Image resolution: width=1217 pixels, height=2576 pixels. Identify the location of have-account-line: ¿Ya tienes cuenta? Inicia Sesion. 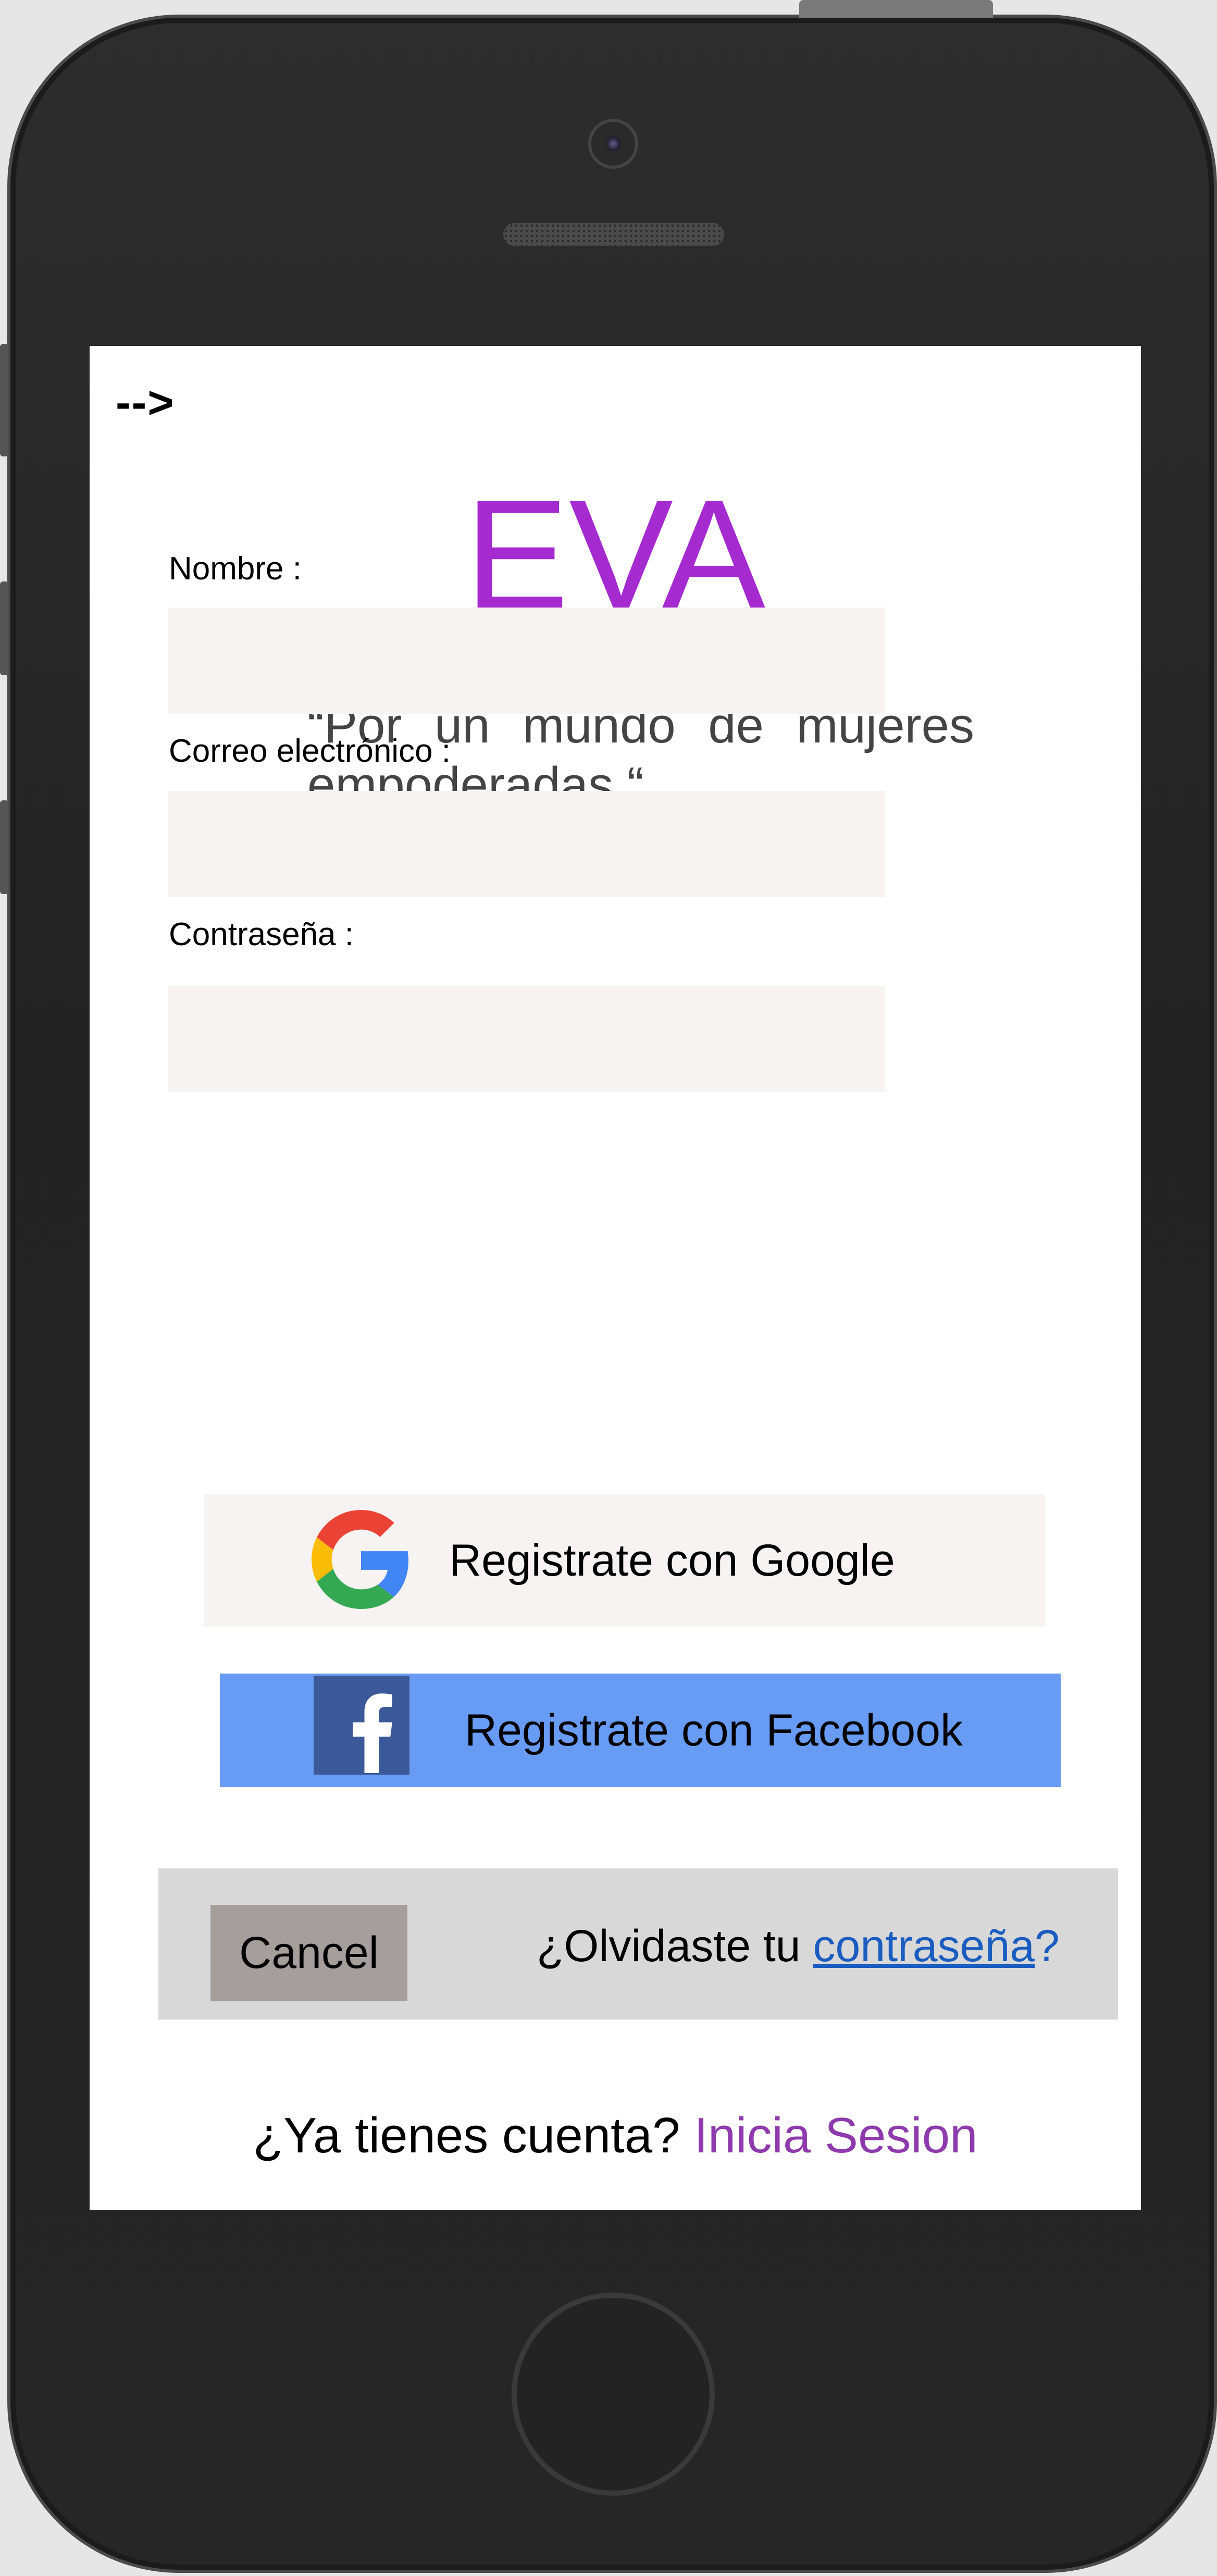
(615, 2136).